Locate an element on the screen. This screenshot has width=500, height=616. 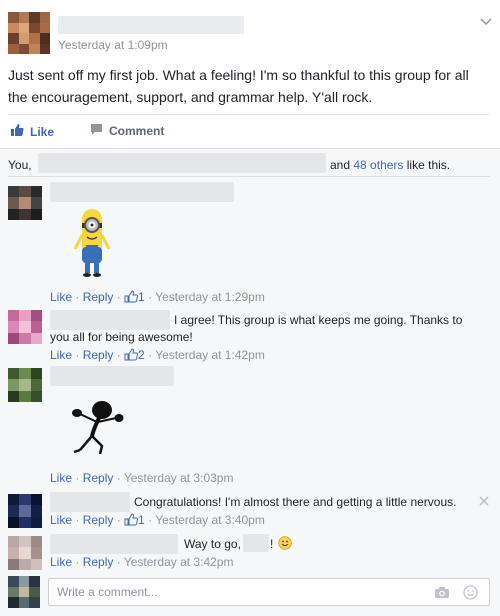
poster-name-redacted is located at coordinates (151, 25).